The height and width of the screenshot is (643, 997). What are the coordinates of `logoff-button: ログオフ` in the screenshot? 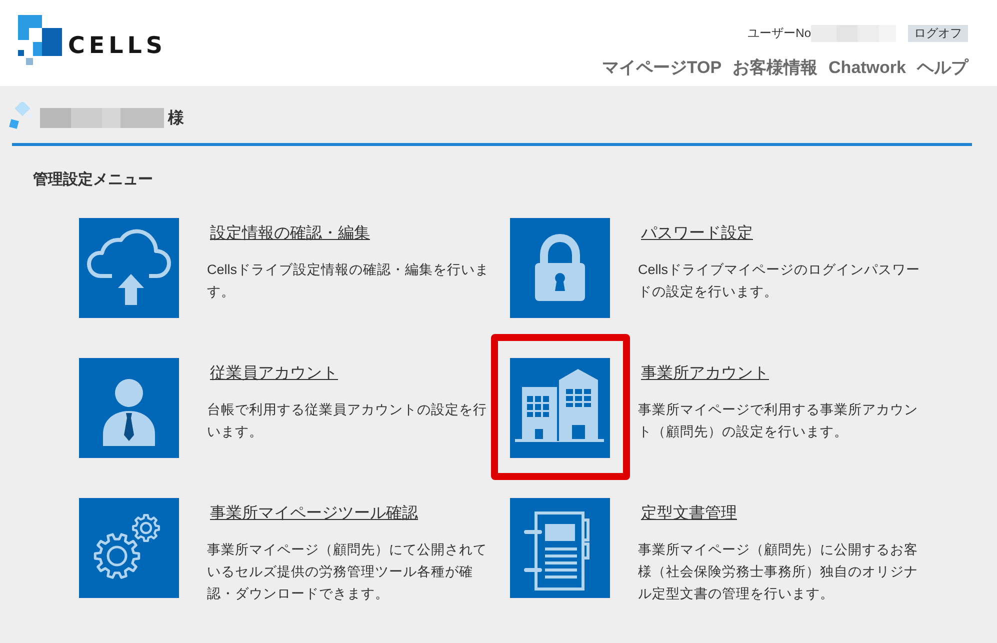 It's located at (938, 33).